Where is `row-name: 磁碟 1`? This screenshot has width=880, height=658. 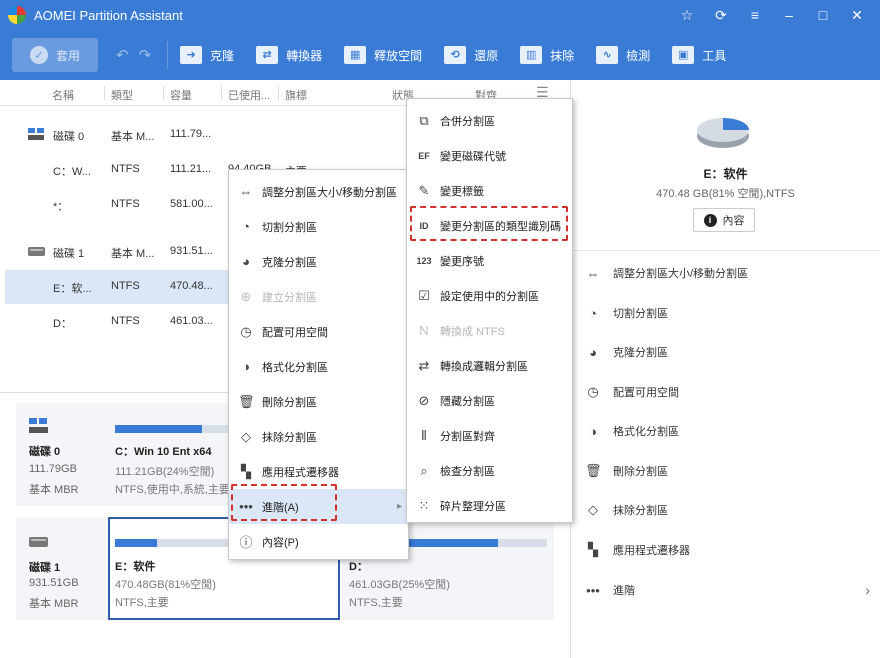
row-name: 磁碟 1 is located at coordinates (69, 254).